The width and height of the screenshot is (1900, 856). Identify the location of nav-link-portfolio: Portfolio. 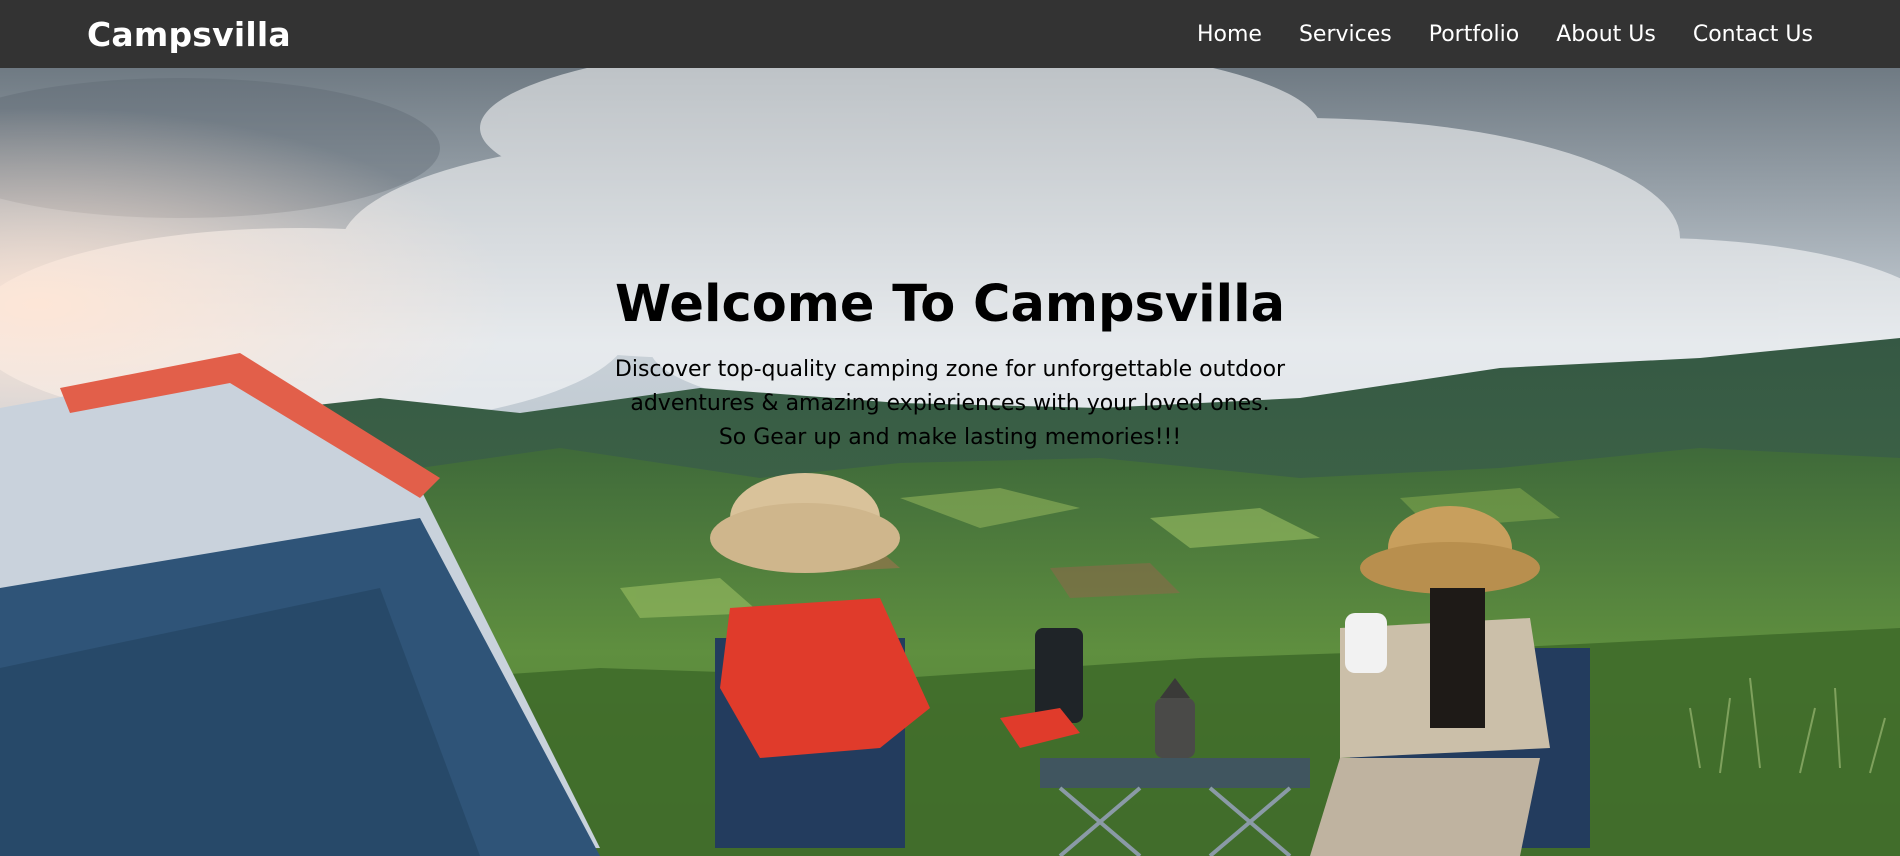
(1474, 34).